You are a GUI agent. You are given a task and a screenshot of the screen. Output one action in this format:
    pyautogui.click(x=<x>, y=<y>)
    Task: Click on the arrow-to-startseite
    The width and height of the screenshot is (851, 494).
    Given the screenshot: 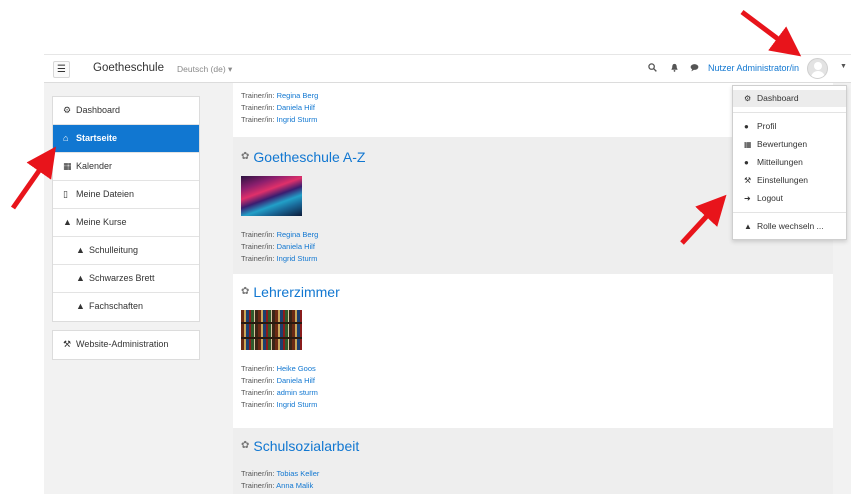 What is the action you would take?
    pyautogui.click(x=33, y=178)
    